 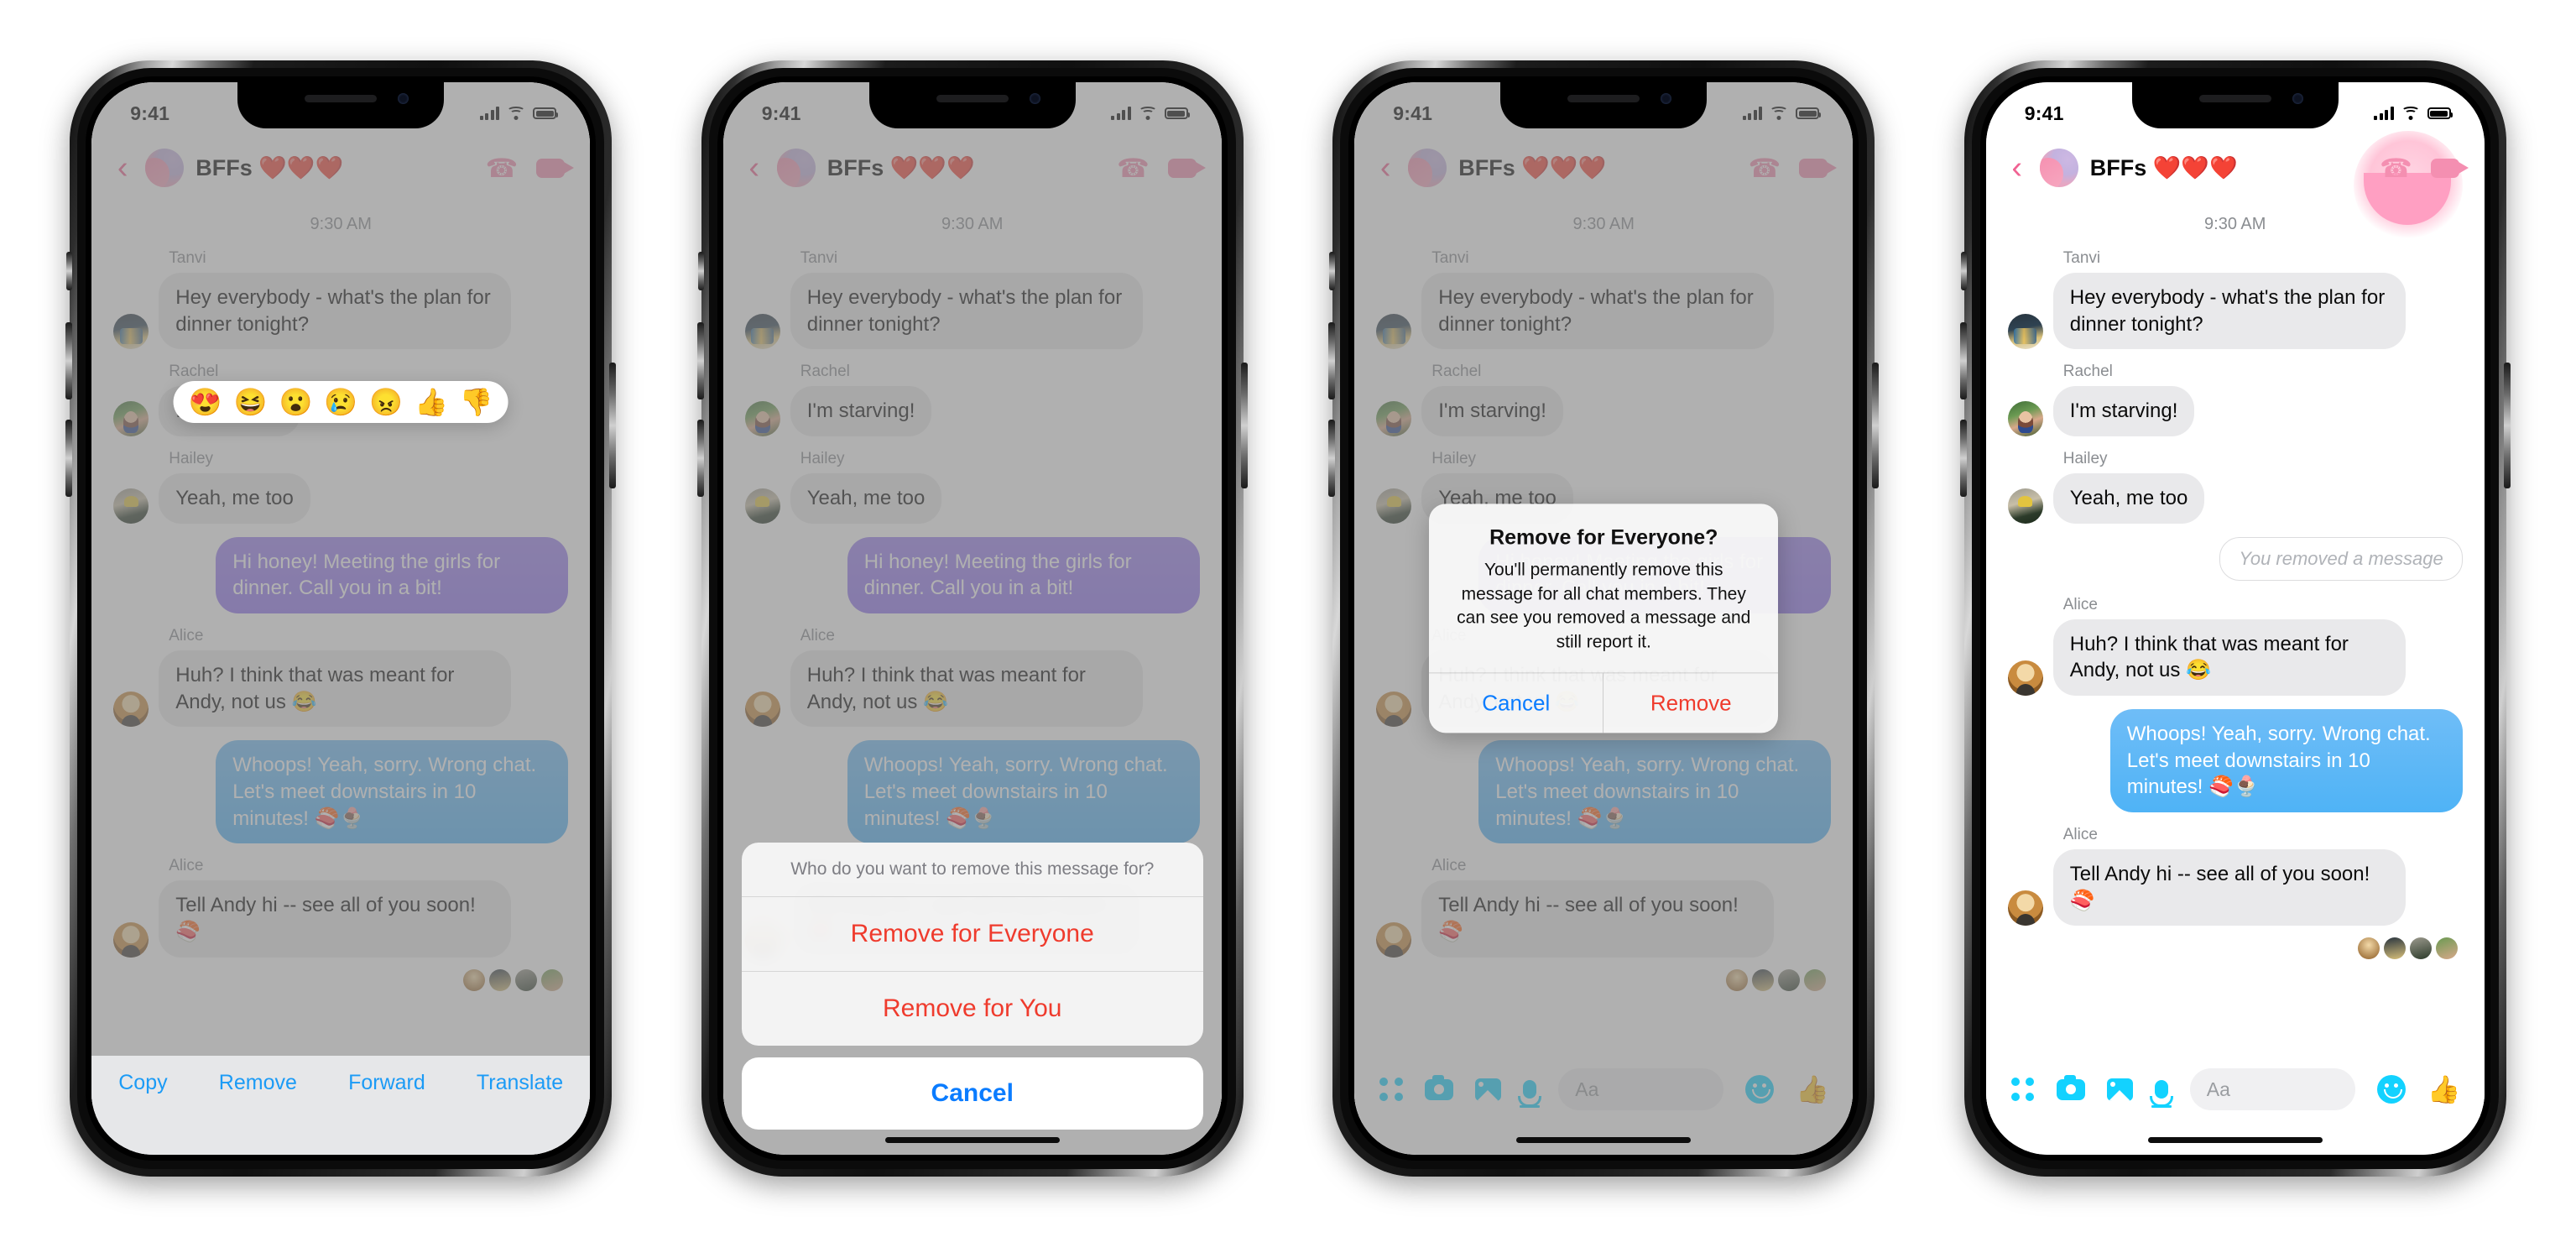 I want to click on angry-reaction: 😠, so click(x=386, y=402).